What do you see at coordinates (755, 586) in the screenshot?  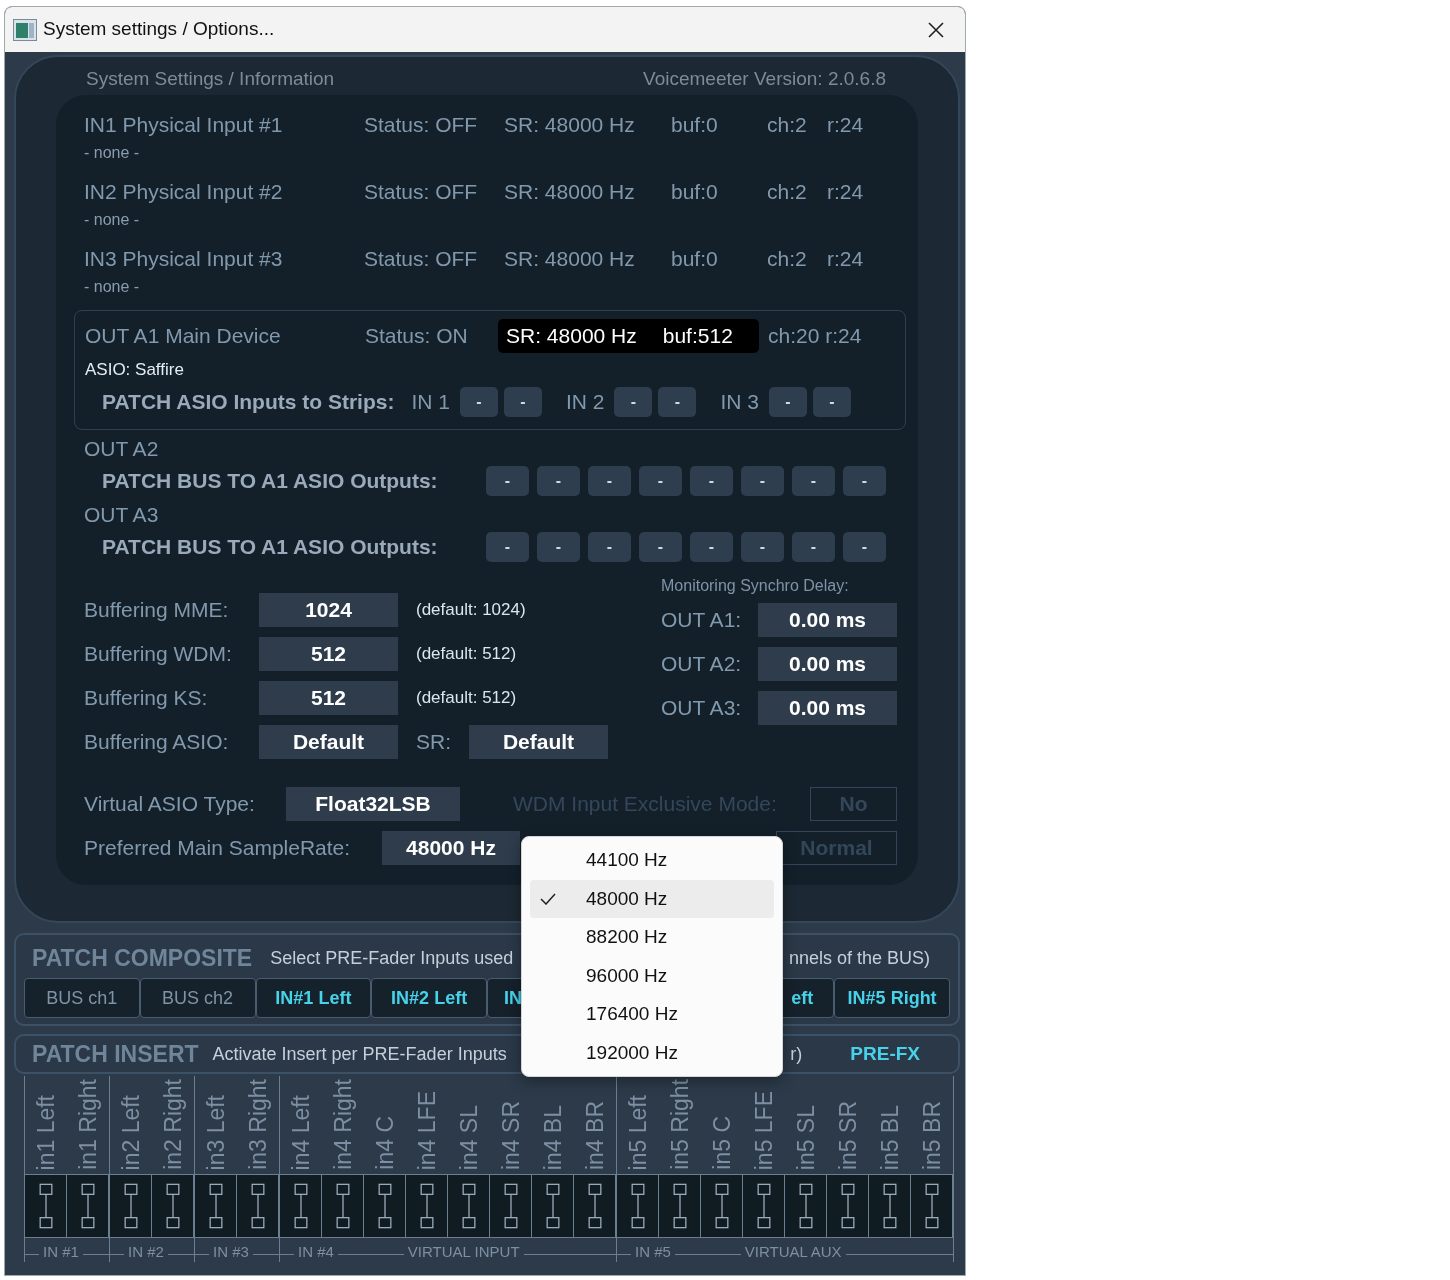 I see `section-title: Monitoring Synchro Delay:` at bounding box center [755, 586].